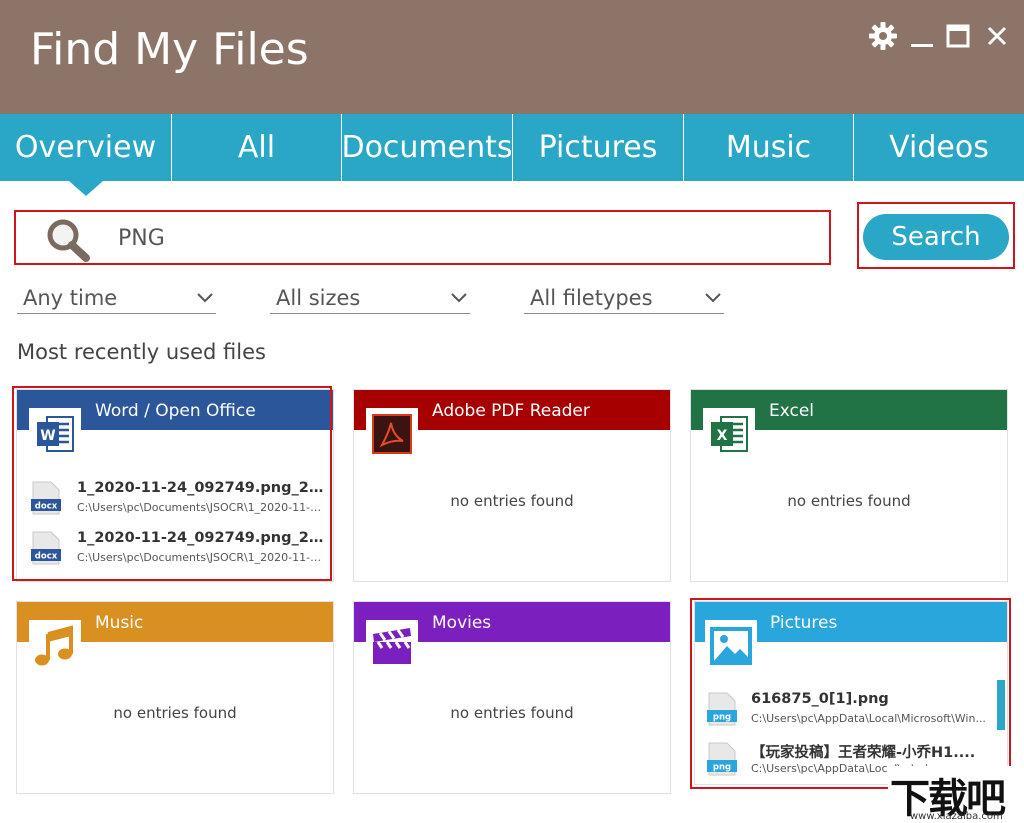  Describe the element at coordinates (512, 57) in the screenshot. I see `title-bar: Find My Files` at that location.